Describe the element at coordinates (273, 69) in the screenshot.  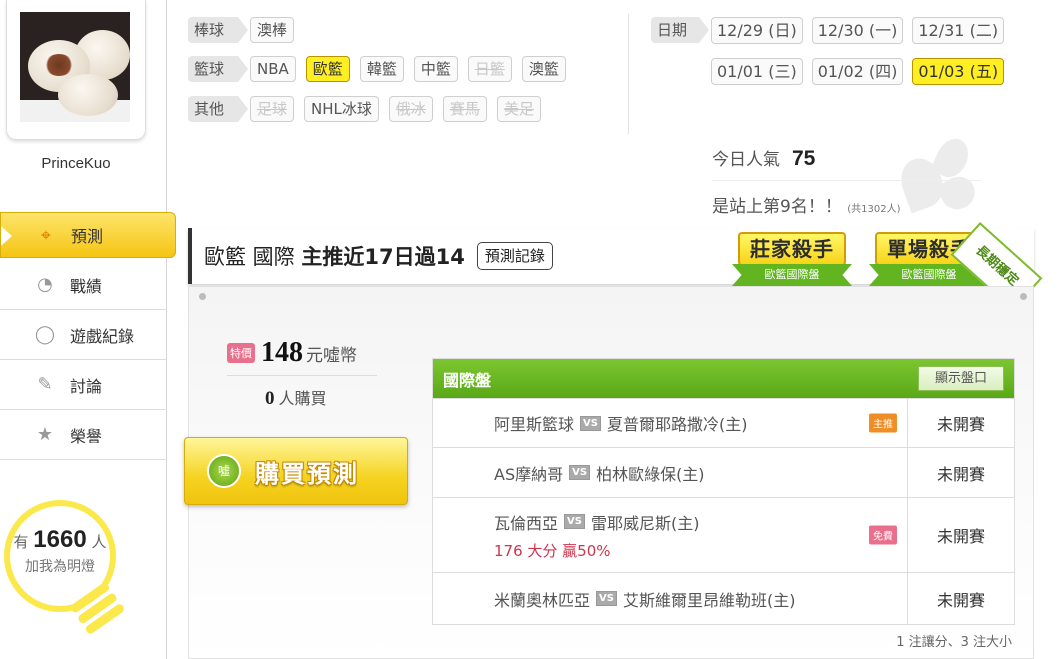
I see `category-tag: NBA` at that location.